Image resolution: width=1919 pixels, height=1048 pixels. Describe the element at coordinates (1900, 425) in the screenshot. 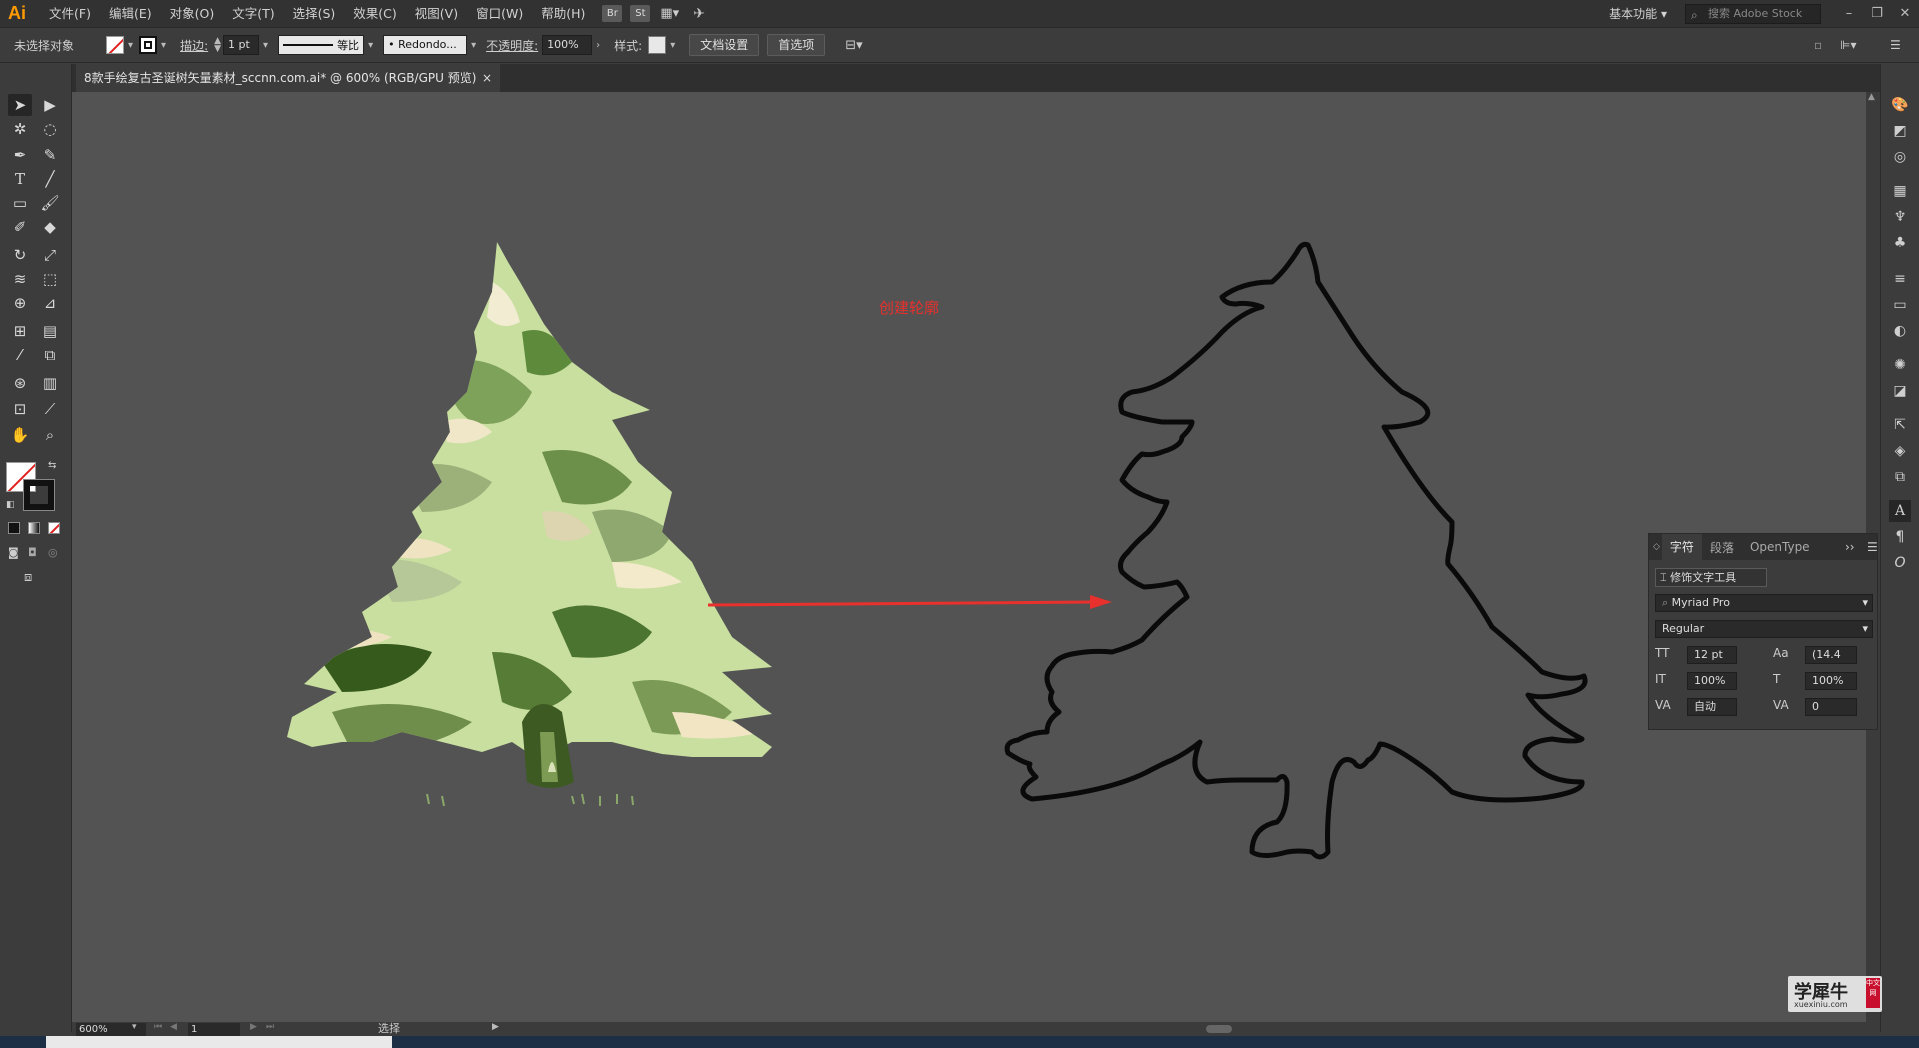

I see `export-icon: ⇱` at that location.